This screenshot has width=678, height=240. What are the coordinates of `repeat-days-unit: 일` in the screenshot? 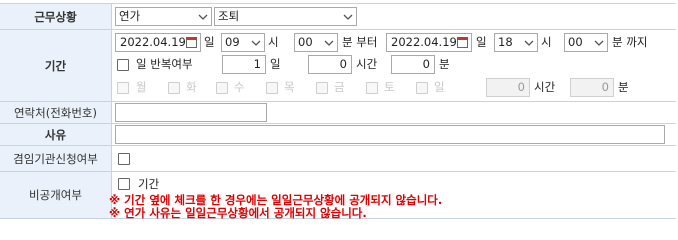 It's located at (275, 64).